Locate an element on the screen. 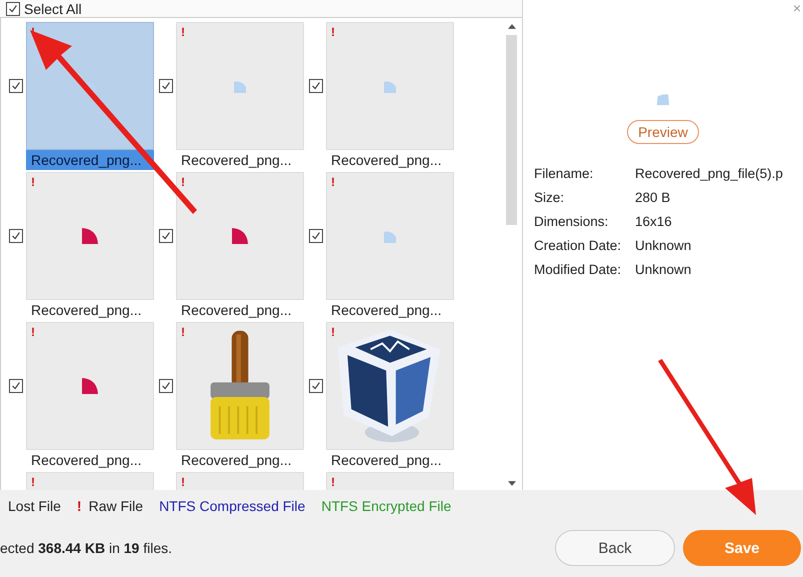  detail-value: 280 B is located at coordinates (653, 198).